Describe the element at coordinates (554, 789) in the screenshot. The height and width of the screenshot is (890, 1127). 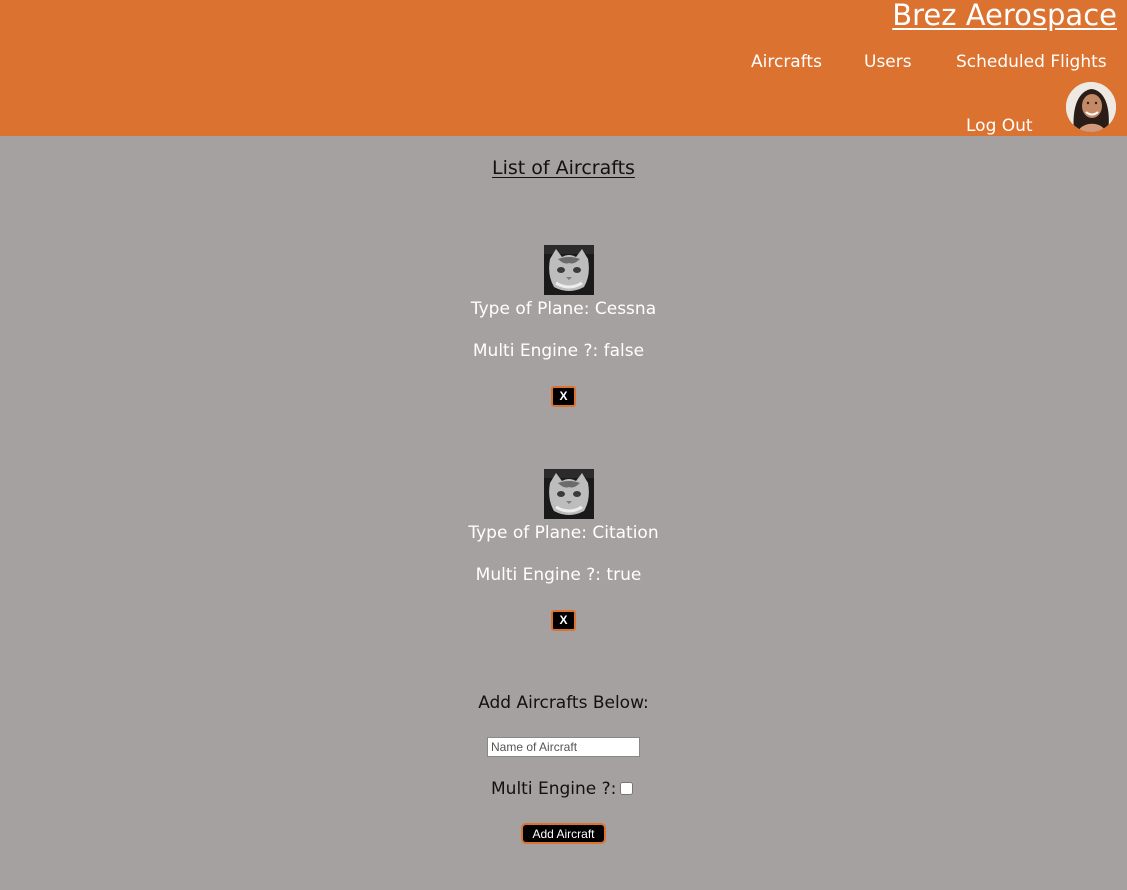
I see `multi-engine-label: Multi Engine ?:` at that location.